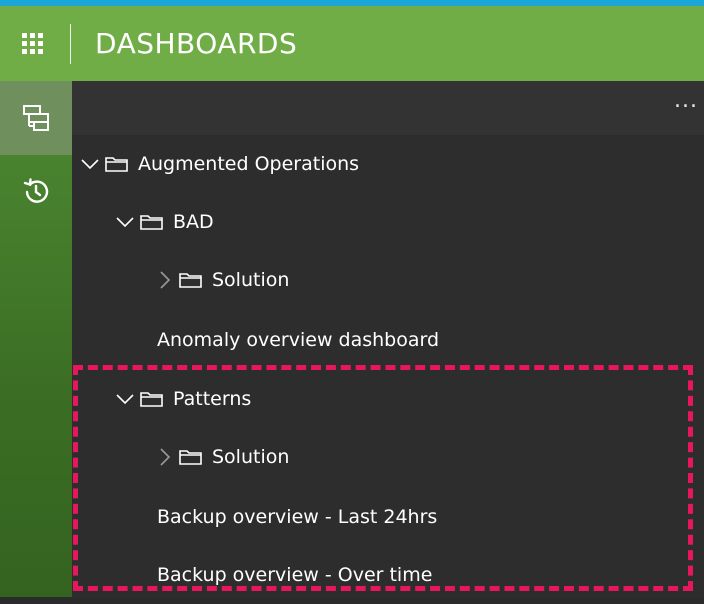  Describe the element at coordinates (295, 575) in the screenshot. I see `dashboard-label: Backup overview - Over time` at that location.